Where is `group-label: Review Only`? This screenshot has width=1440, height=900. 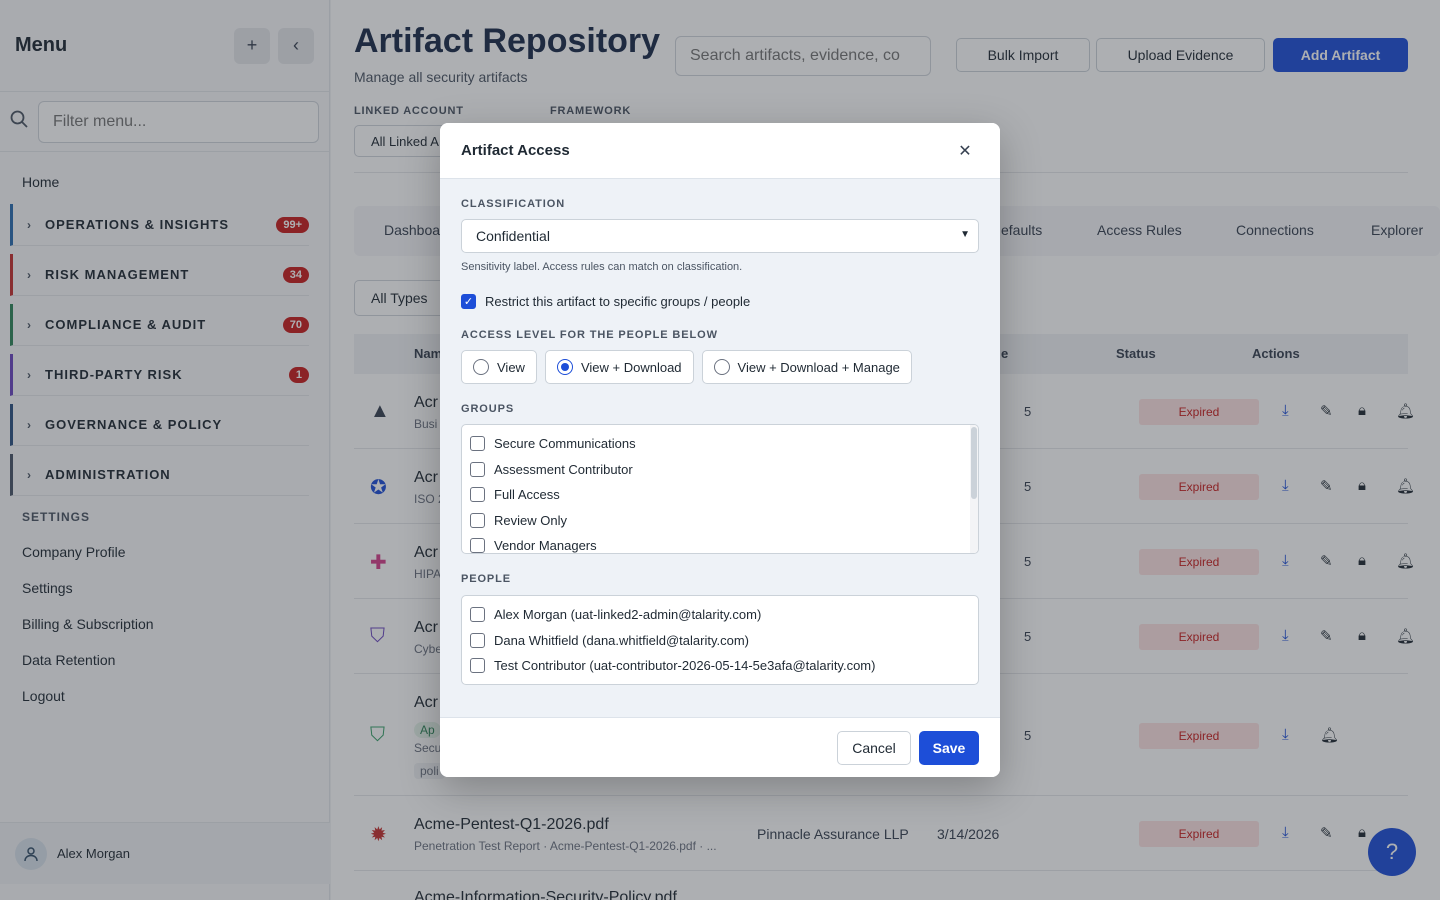
group-label: Review Only is located at coordinates (530, 520).